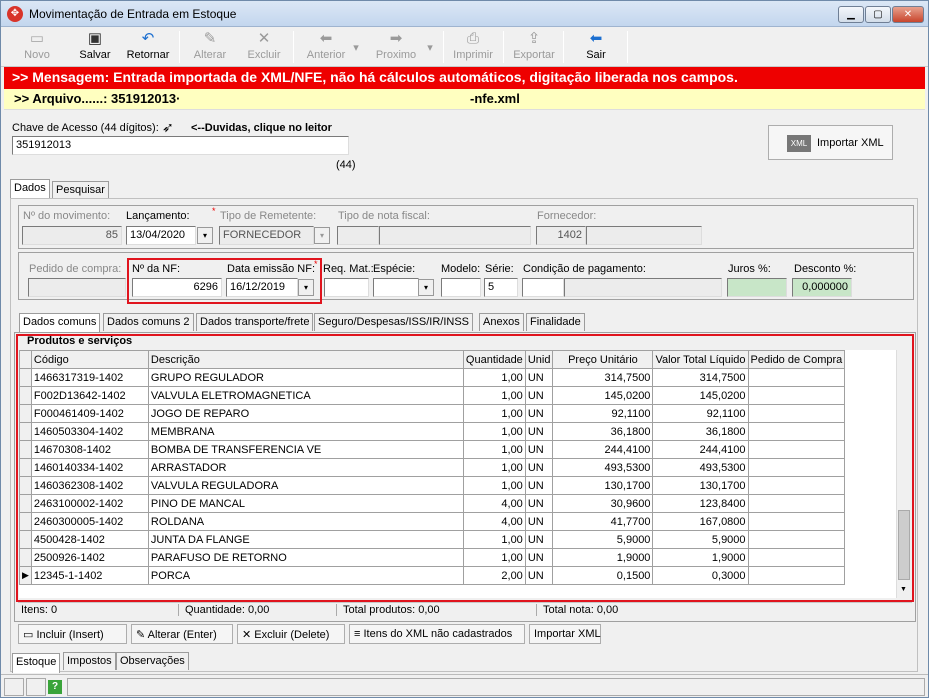 This screenshot has height=698, width=929. What do you see at coordinates (67, 216) in the screenshot?
I see `num-mov-label: Nº do movimento:` at bounding box center [67, 216].